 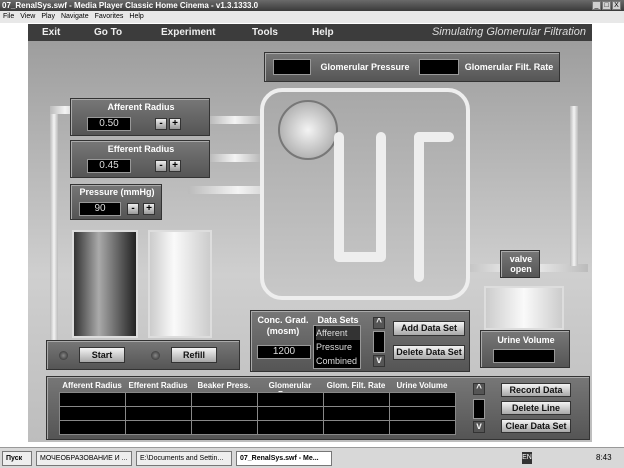 I want to click on data-sets-scroll-down: v, so click(x=379, y=361).